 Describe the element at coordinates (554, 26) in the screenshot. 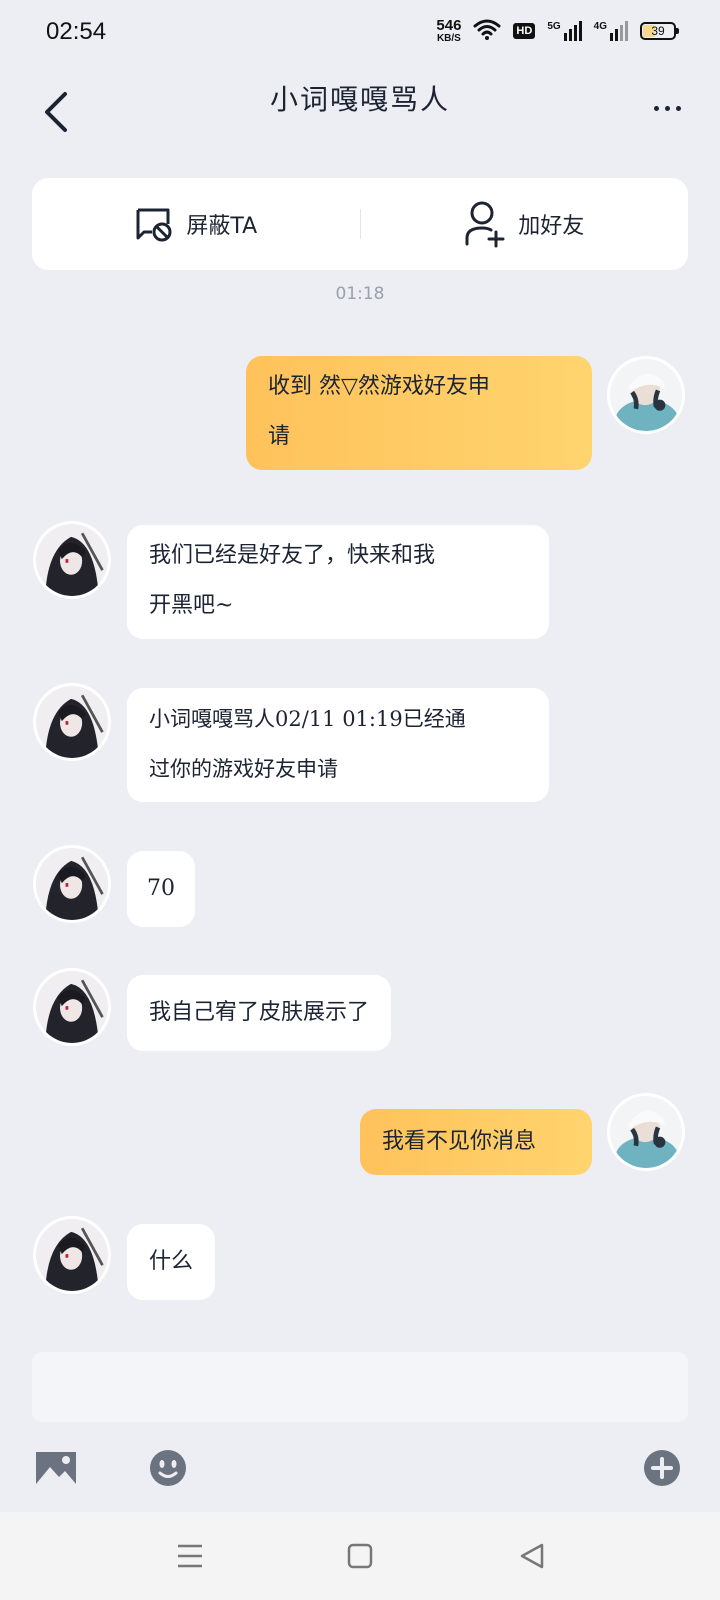

I see `signal-5g-label: 5G` at that location.